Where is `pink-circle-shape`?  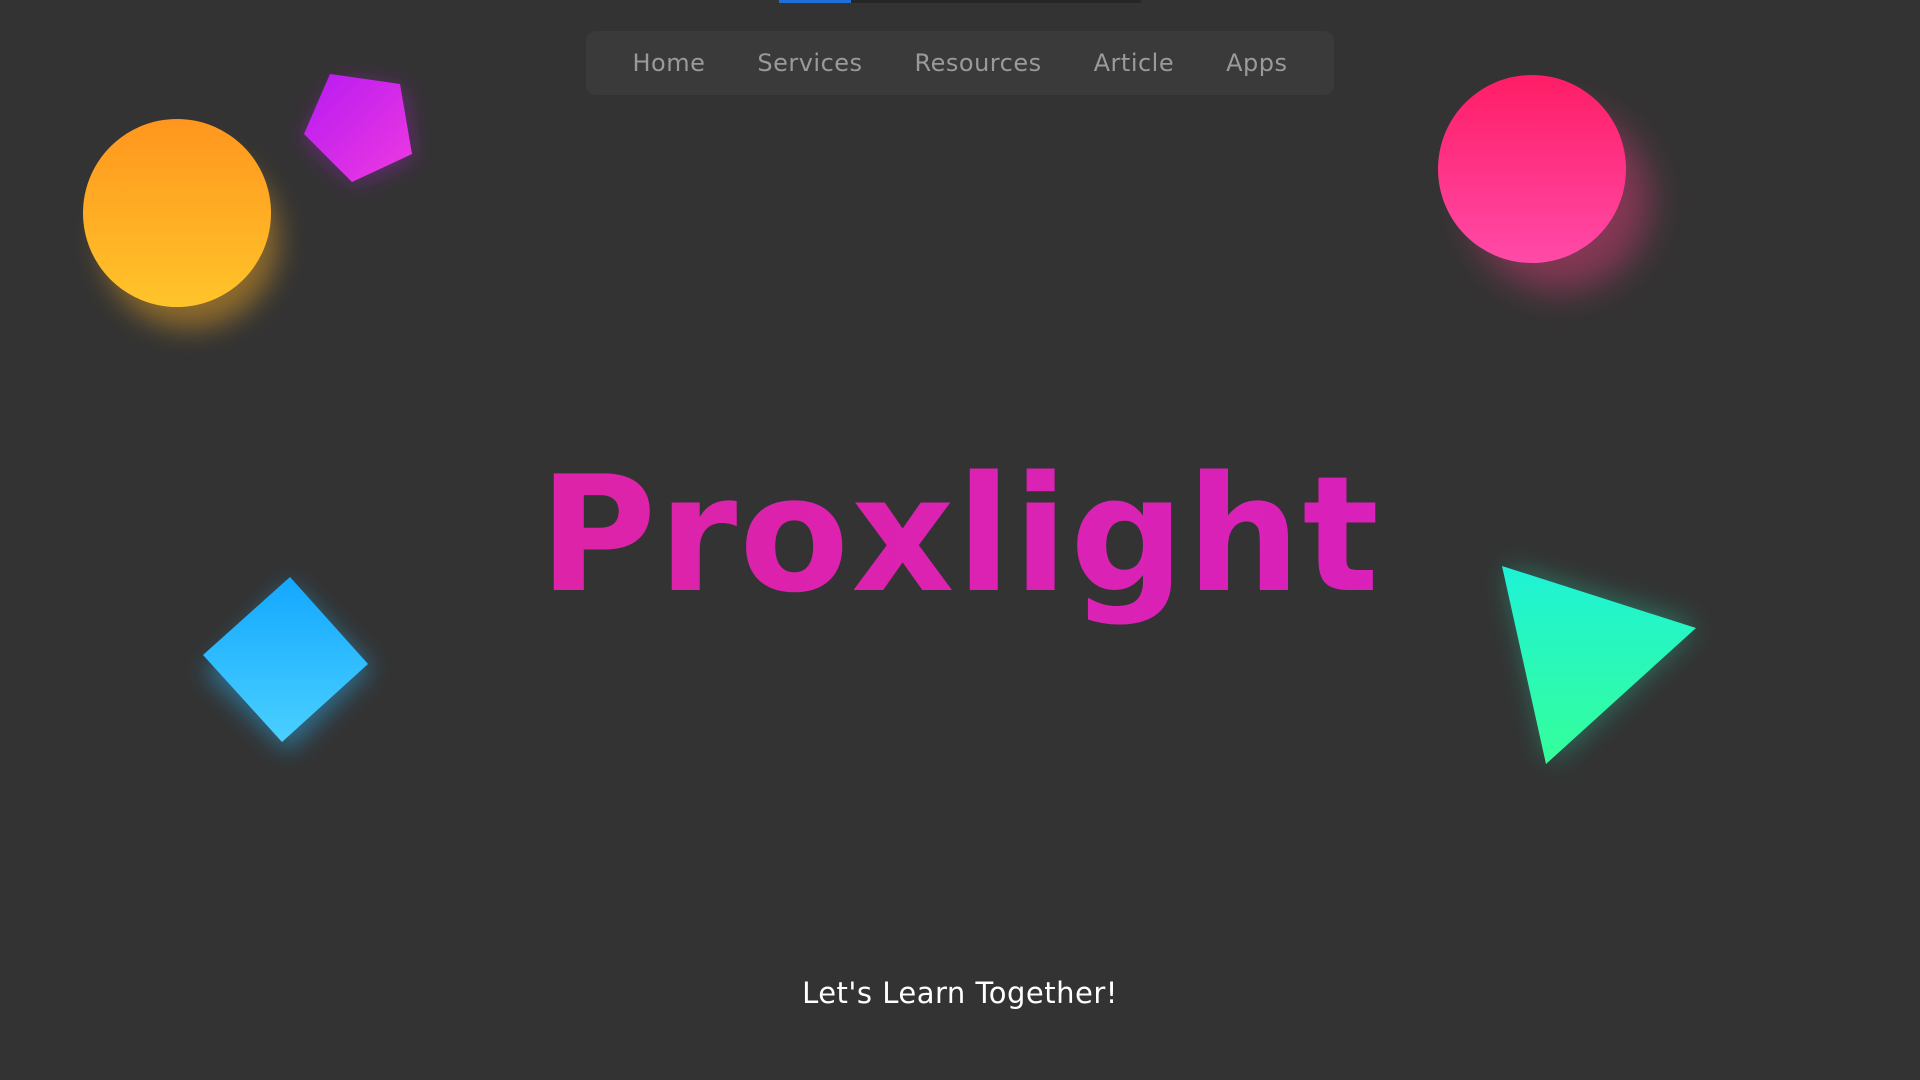 pink-circle-shape is located at coordinates (1560, 200).